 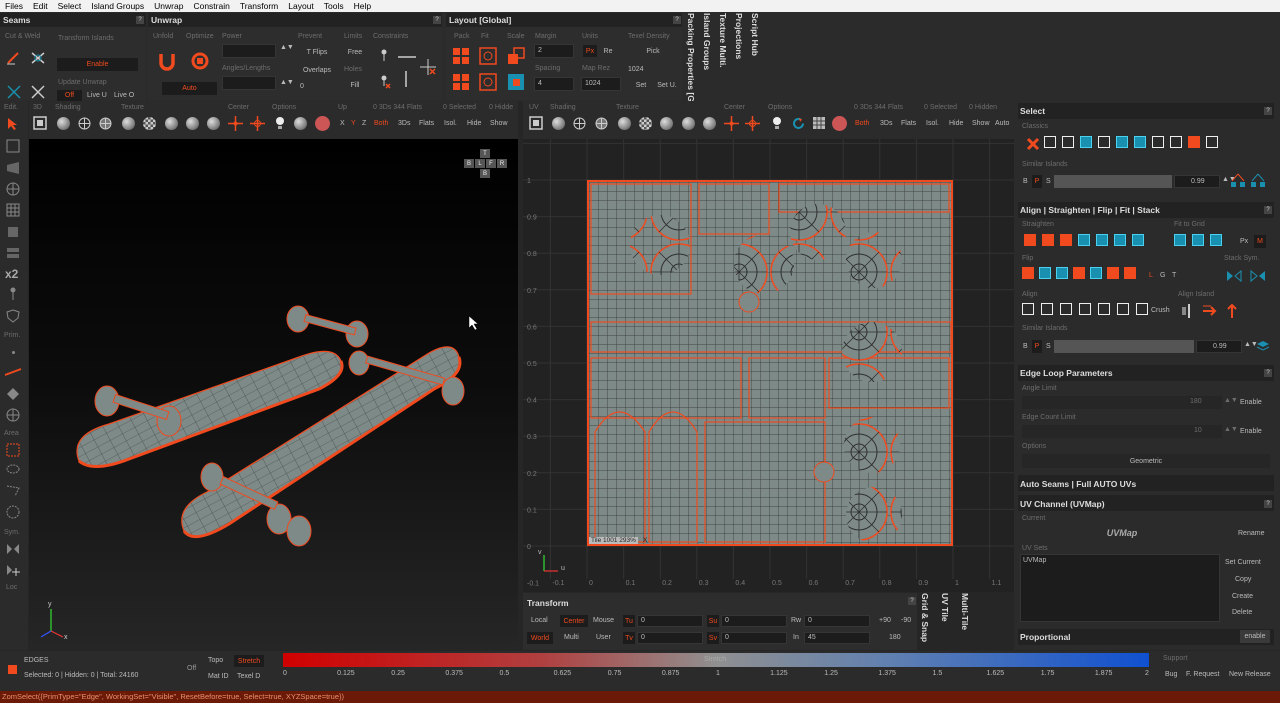 What do you see at coordinates (1066, 309) in the screenshot?
I see `align-3-icon` at bounding box center [1066, 309].